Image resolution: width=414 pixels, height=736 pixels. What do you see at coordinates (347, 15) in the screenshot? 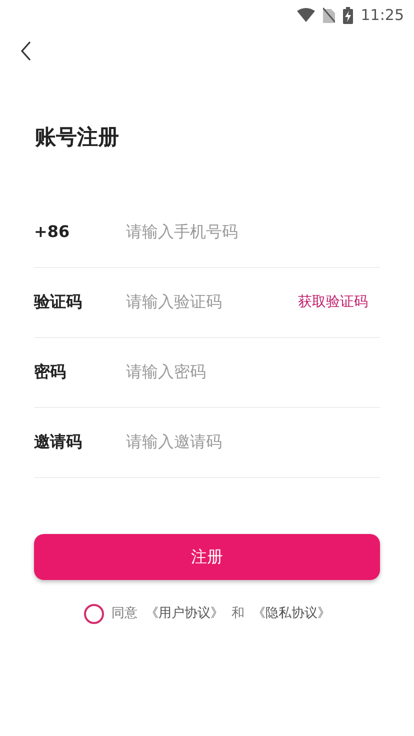
I see `battery-charging-icon` at bounding box center [347, 15].